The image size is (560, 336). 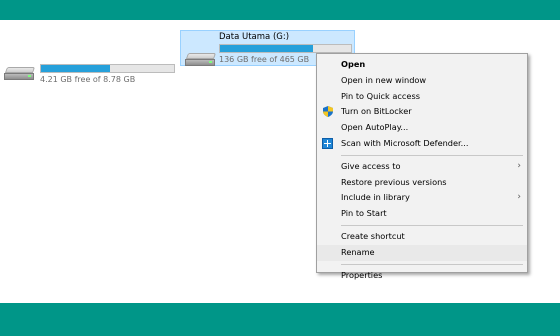 I want to click on menu-item-bitlocker: Turn on BitLocker, so click(x=422, y=112).